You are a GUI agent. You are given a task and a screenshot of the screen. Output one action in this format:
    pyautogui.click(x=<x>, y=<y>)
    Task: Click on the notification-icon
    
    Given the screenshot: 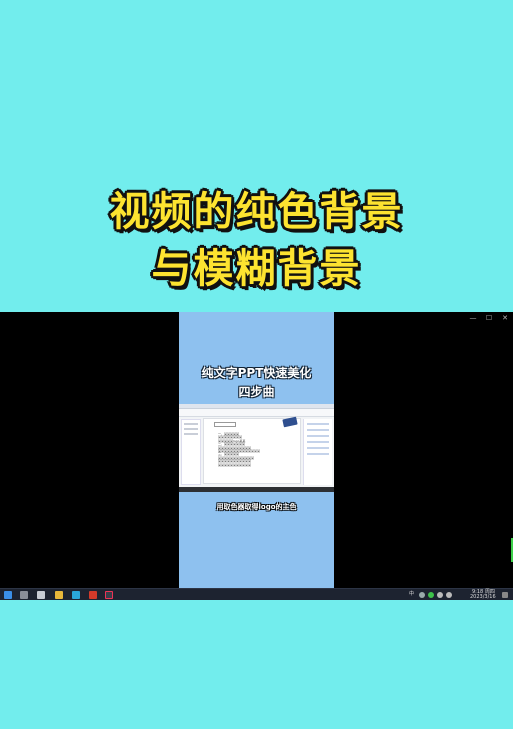 What is the action you would take?
    pyautogui.click(x=505, y=595)
    